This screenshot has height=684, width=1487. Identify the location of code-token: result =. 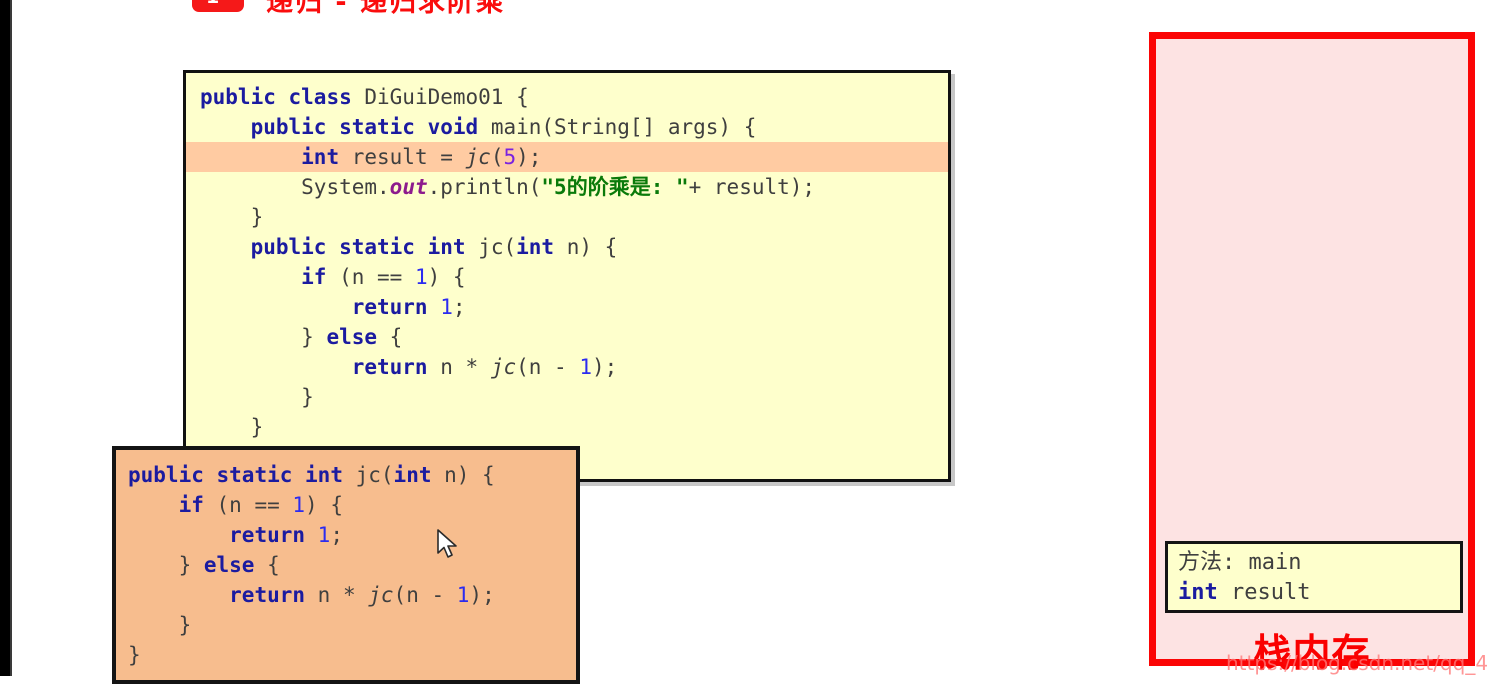
(408, 157).